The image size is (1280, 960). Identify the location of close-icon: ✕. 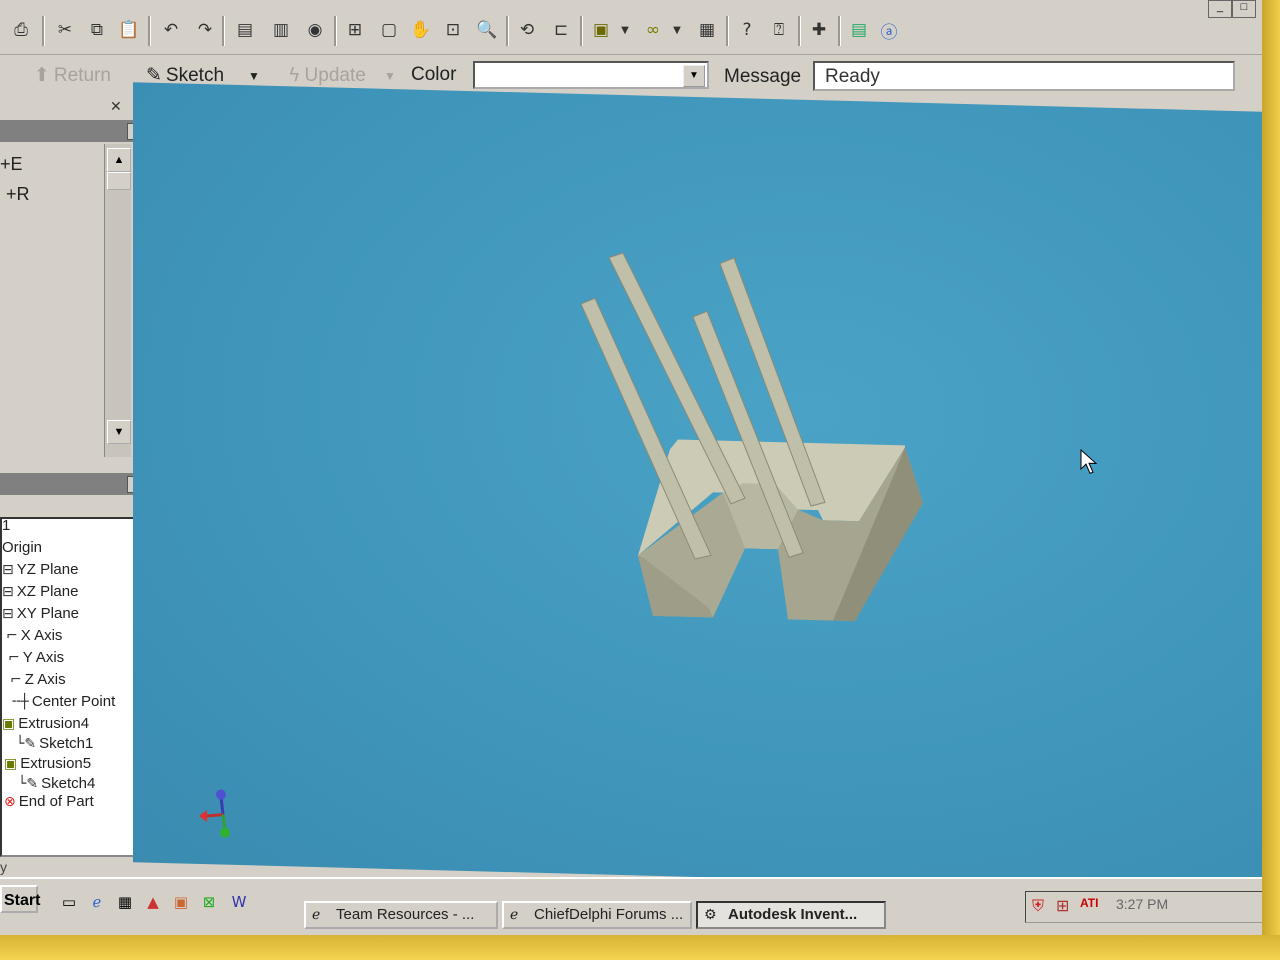
(116, 106).